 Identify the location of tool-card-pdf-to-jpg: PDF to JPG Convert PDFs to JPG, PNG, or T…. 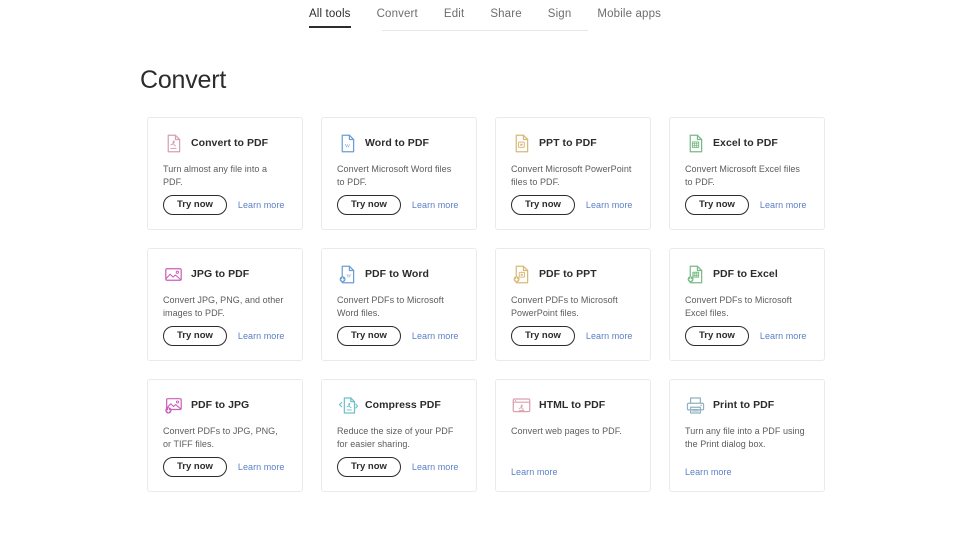
(225, 435).